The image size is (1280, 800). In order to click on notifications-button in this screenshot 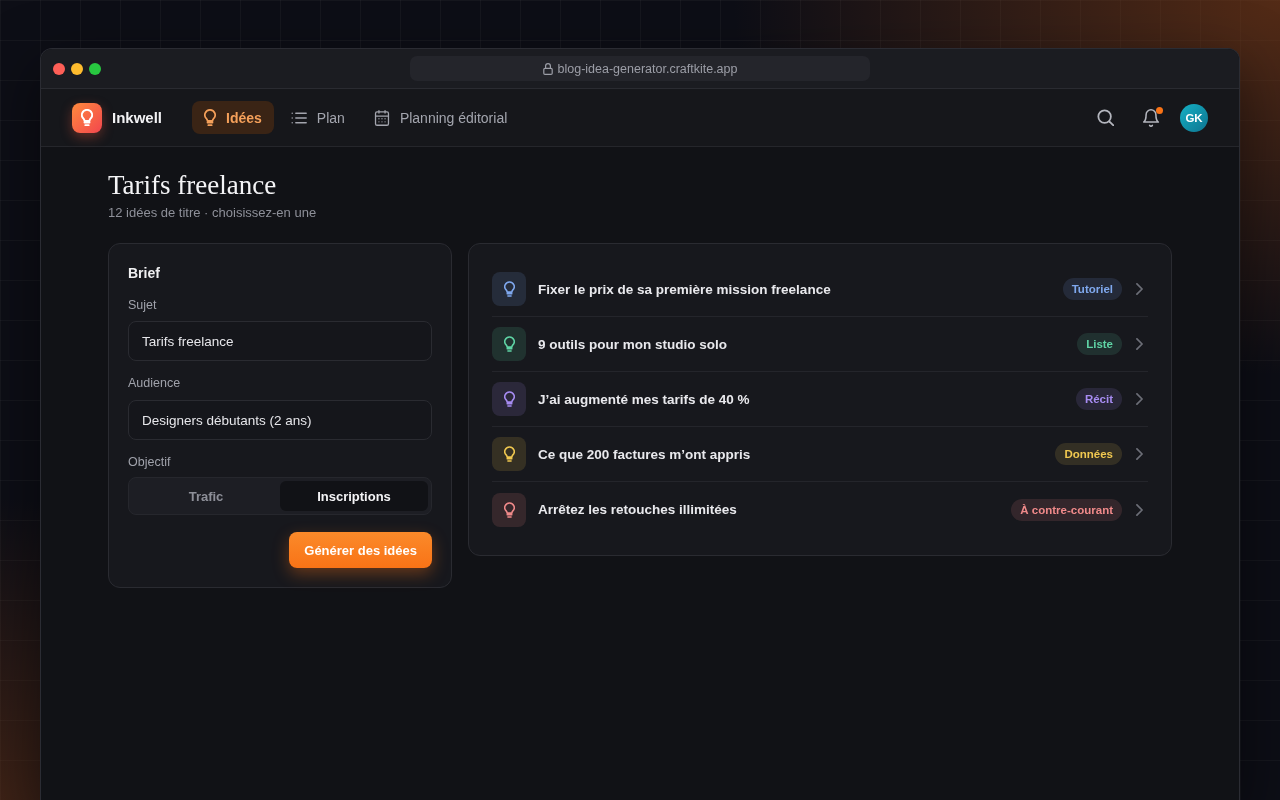, I will do `click(1151, 117)`.